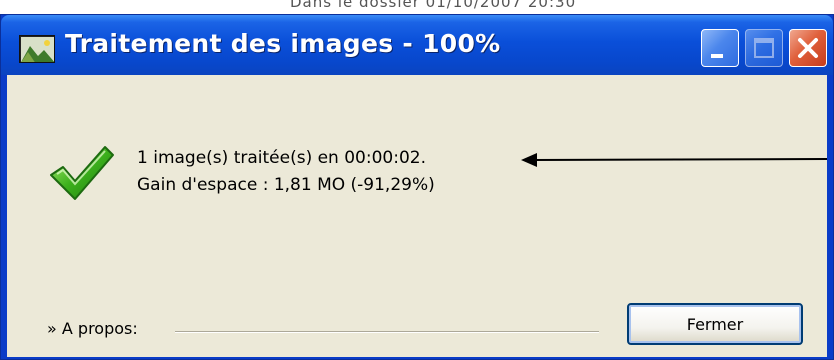  I want to click on checkmark-icon, so click(82, 173).